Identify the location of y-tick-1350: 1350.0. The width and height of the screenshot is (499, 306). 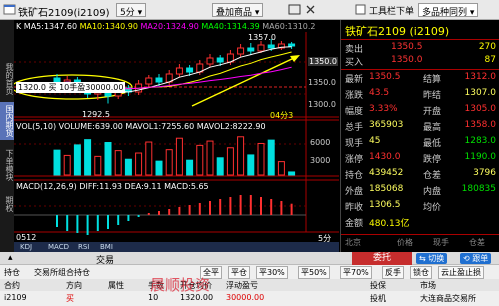
(322, 82).